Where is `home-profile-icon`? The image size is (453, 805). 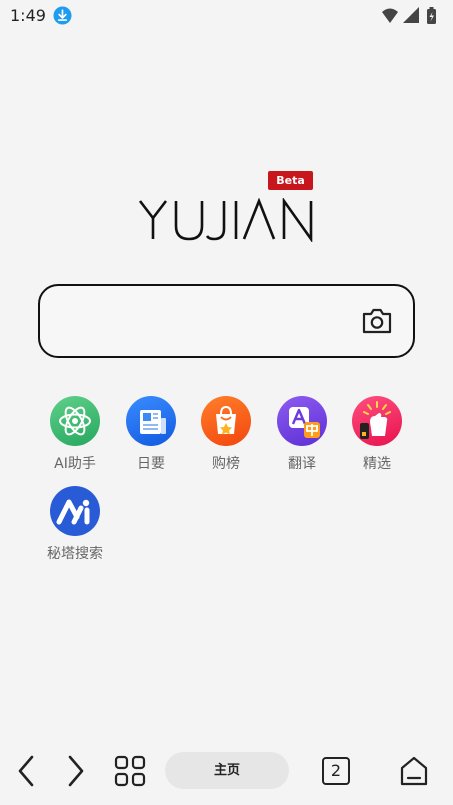
home-profile-icon is located at coordinates (414, 771).